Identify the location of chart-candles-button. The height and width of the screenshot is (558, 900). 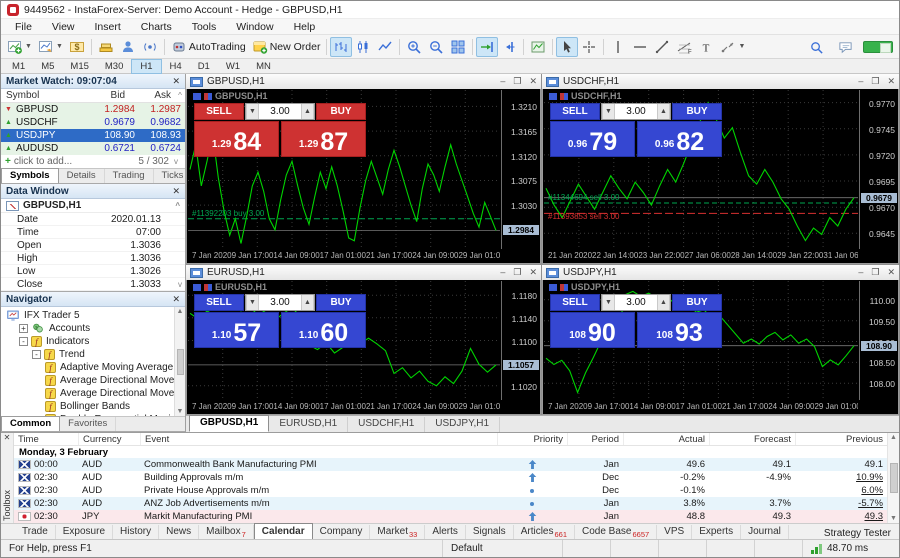
(363, 47).